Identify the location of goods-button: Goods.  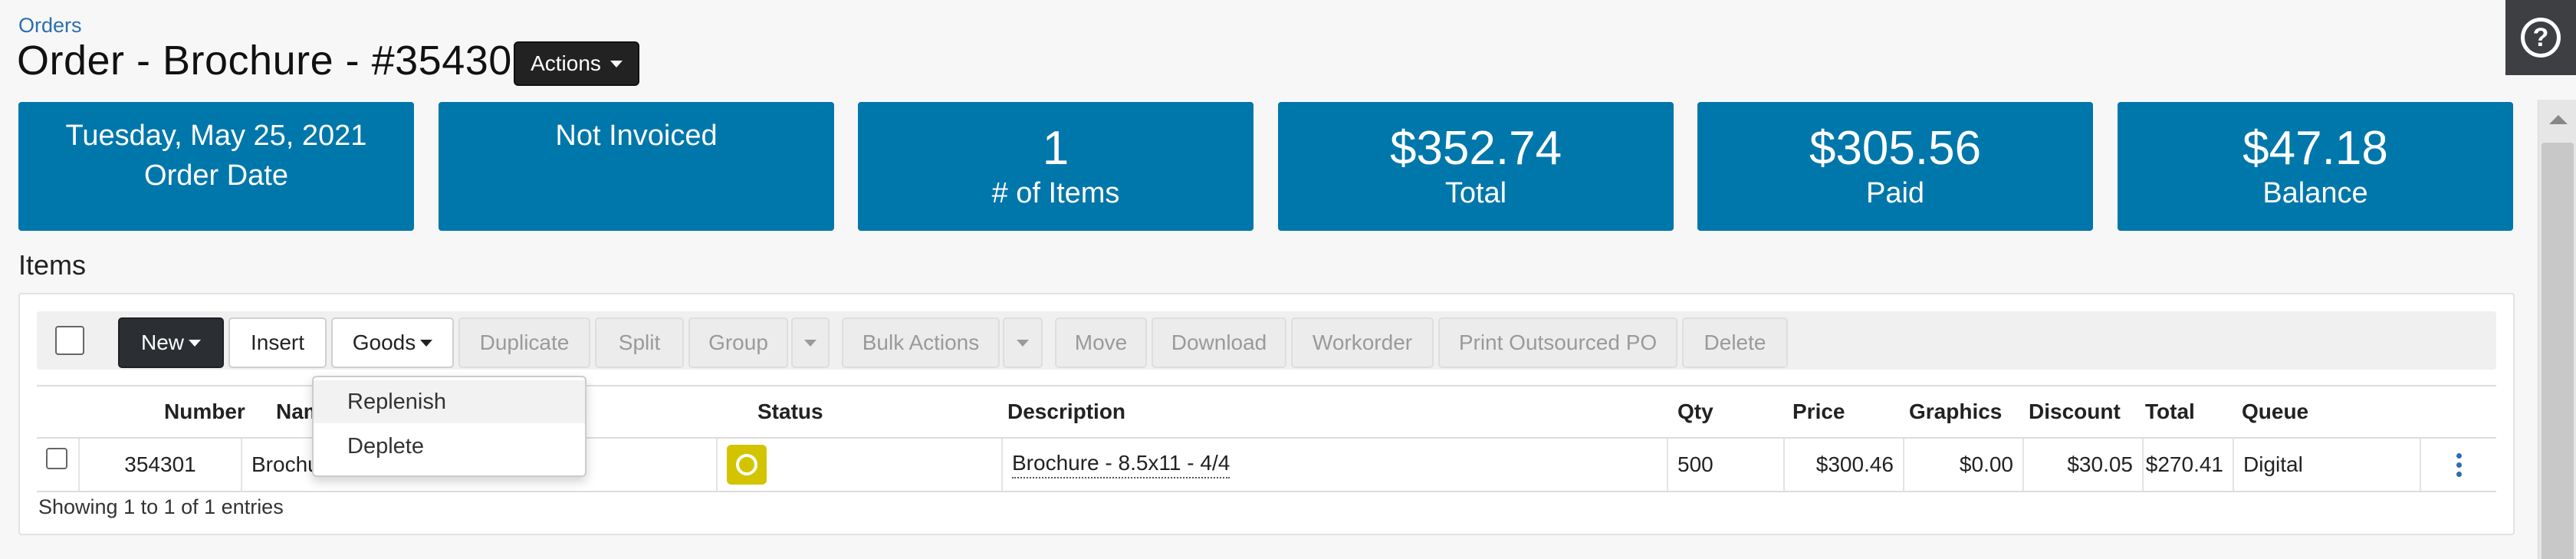
(392, 342).